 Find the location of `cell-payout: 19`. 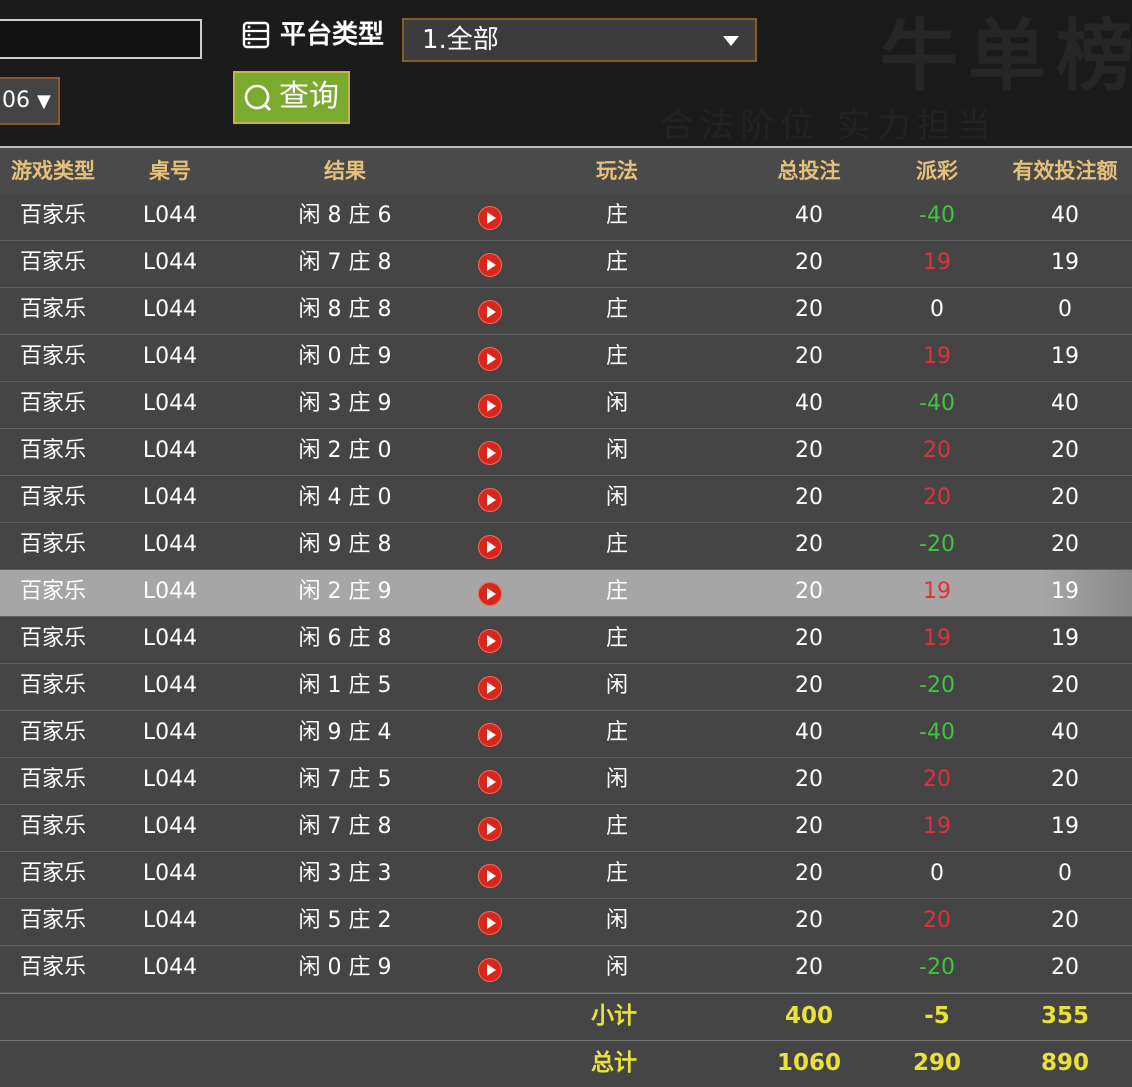

cell-payout: 19 is located at coordinates (937, 591).